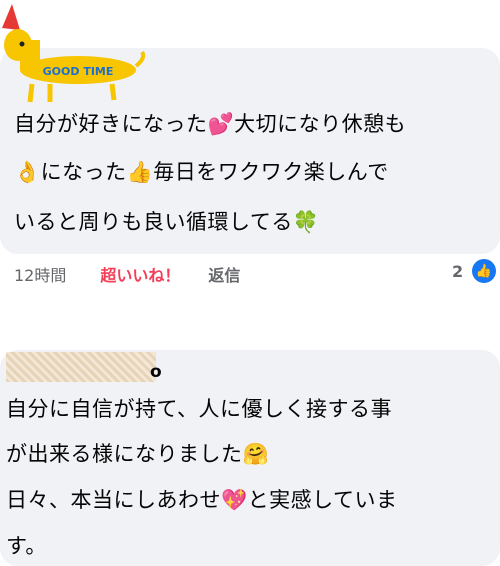 Image resolution: width=500 pixels, height=566 pixels. I want to click on comment-text-line: いると周りも良い循環してる🍀, so click(167, 222).